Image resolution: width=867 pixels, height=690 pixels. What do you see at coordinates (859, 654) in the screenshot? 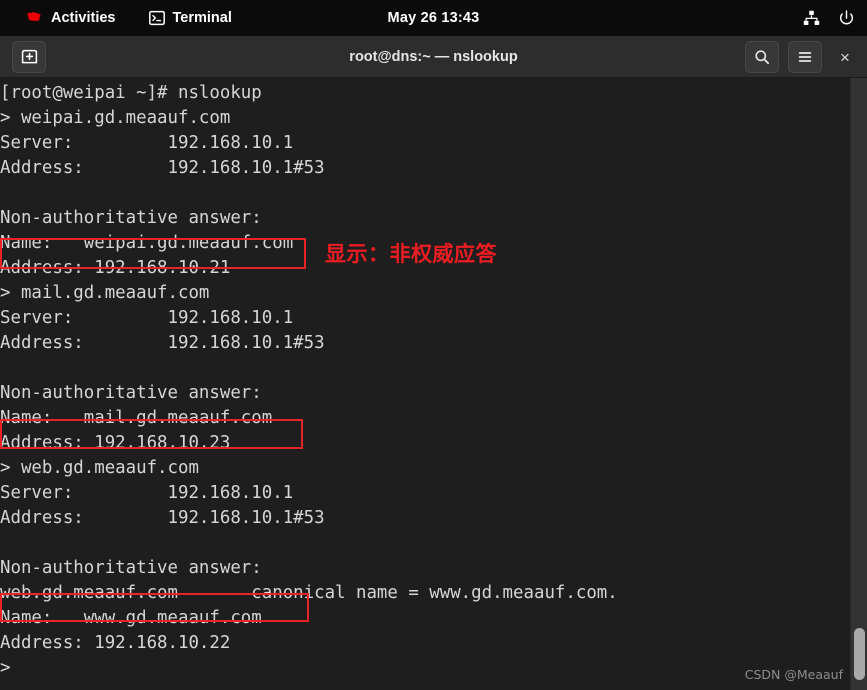
I see `scrollbar-thumb` at bounding box center [859, 654].